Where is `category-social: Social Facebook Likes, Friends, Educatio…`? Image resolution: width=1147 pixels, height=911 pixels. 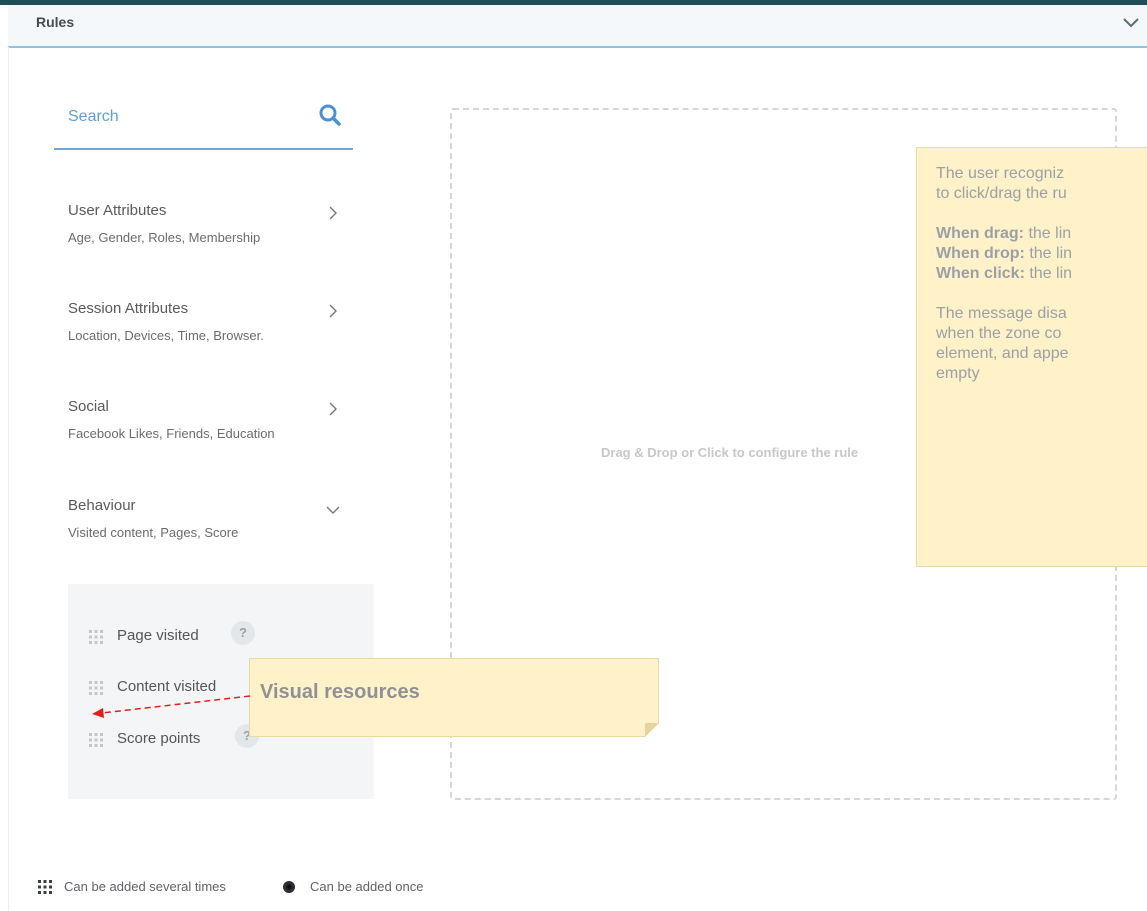 category-social: Social Facebook Likes, Friends, Educatio… is located at coordinates (213, 425).